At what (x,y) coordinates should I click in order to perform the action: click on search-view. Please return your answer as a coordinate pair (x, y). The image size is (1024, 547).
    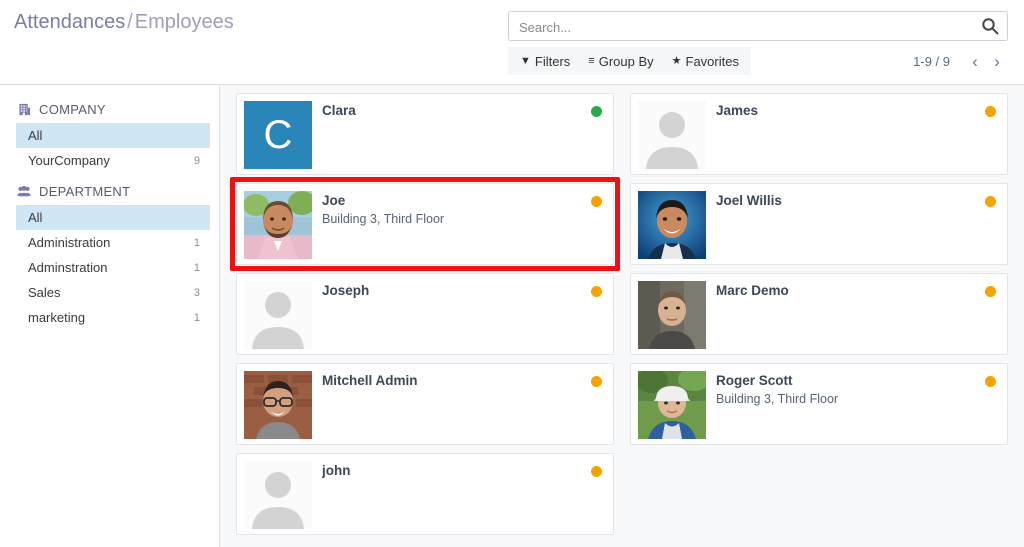
    Looking at the image, I should click on (758, 26).